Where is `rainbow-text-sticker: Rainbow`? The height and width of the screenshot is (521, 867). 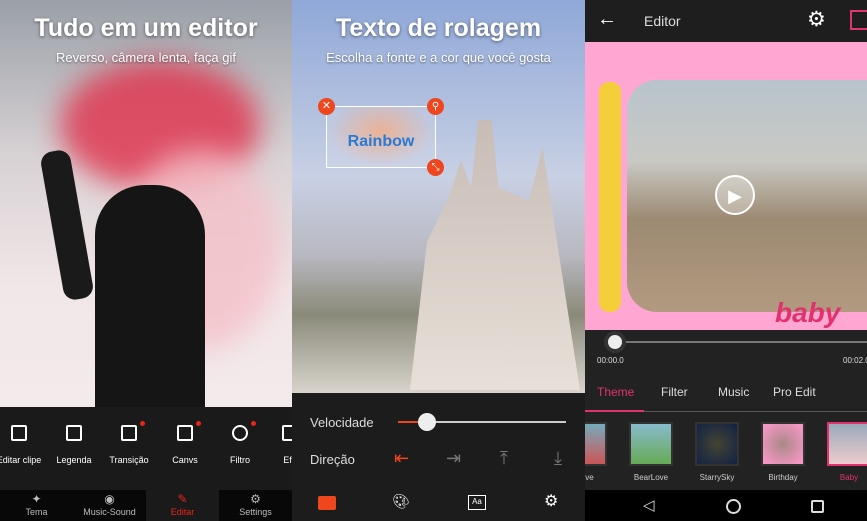
rainbow-text-sticker: Rainbow is located at coordinates (381, 137).